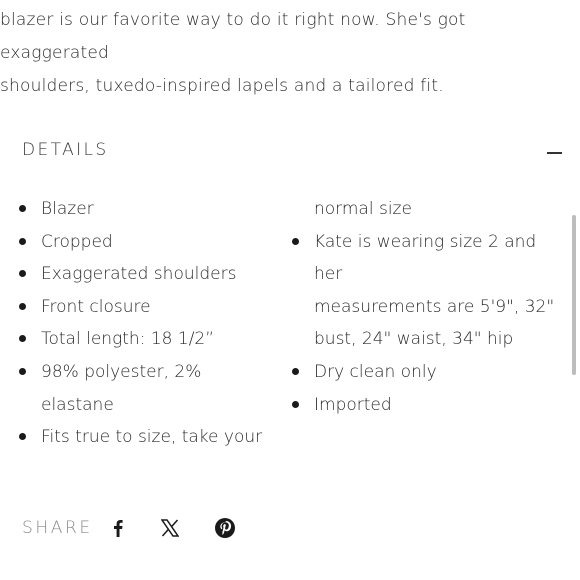 Image resolution: width=580 pixels, height=580 pixels. What do you see at coordinates (170, 528) in the screenshot?
I see `x-icon` at bounding box center [170, 528].